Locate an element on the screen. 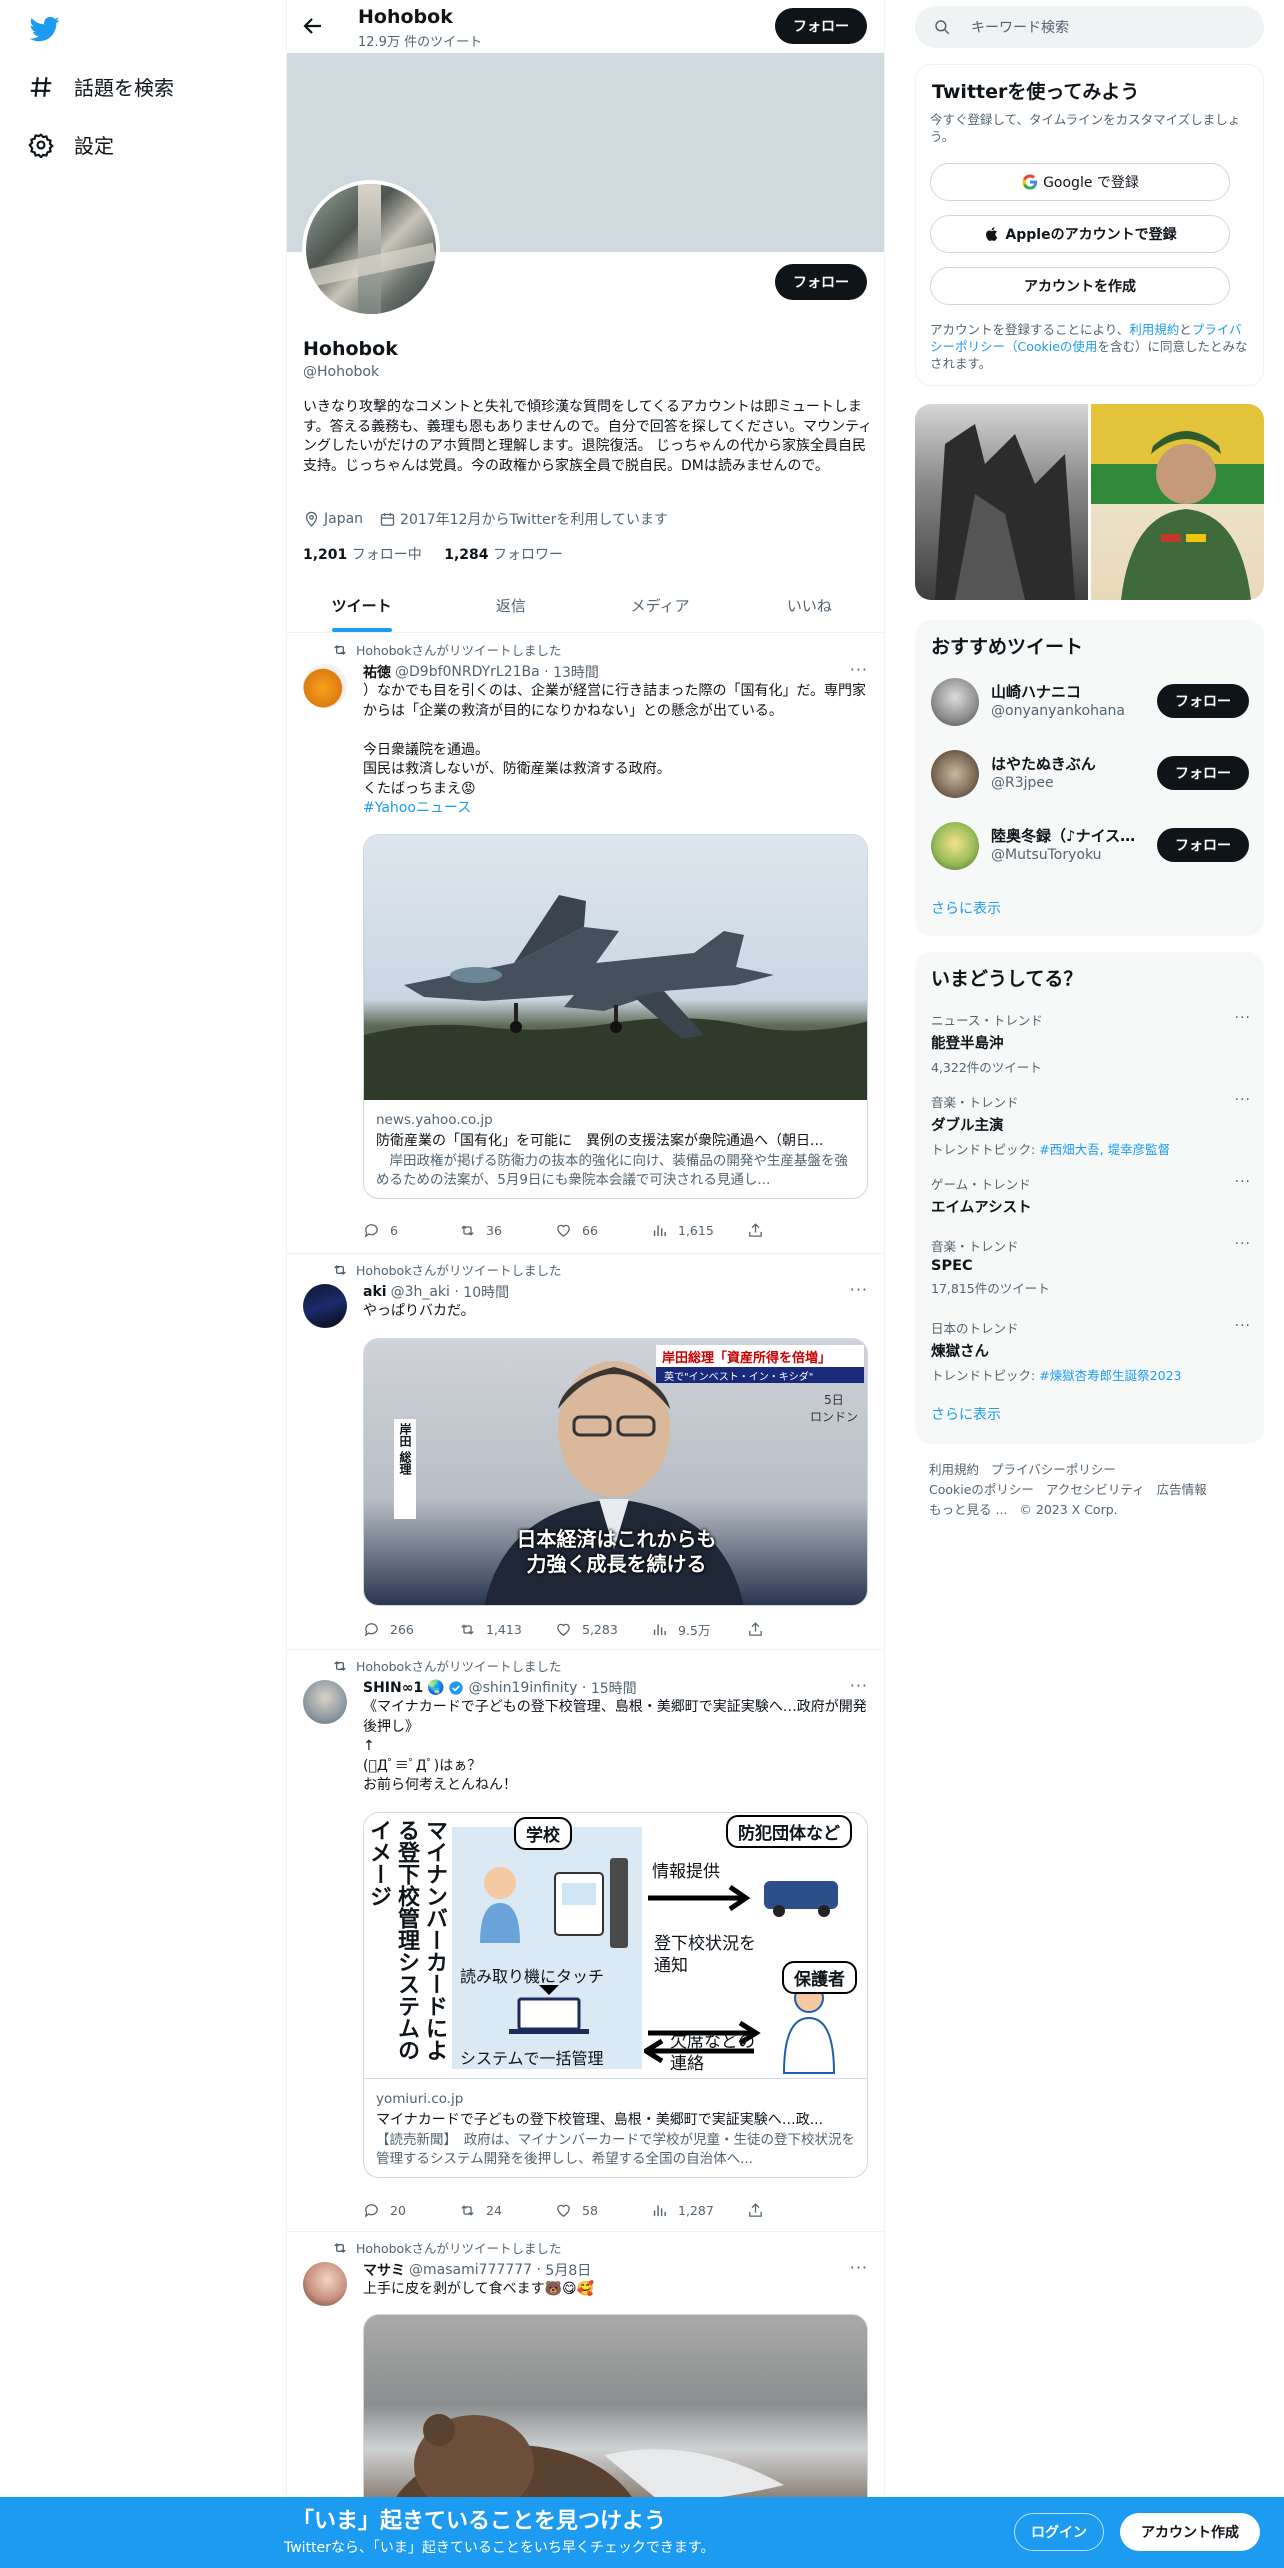  header-follow-button: フォロー is located at coordinates (821, 26).